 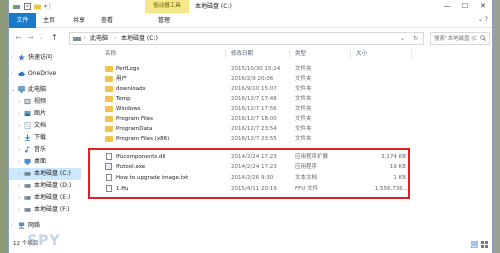 What do you see at coordinates (447, 6) in the screenshot?
I see `minimize-button: —` at bounding box center [447, 6].